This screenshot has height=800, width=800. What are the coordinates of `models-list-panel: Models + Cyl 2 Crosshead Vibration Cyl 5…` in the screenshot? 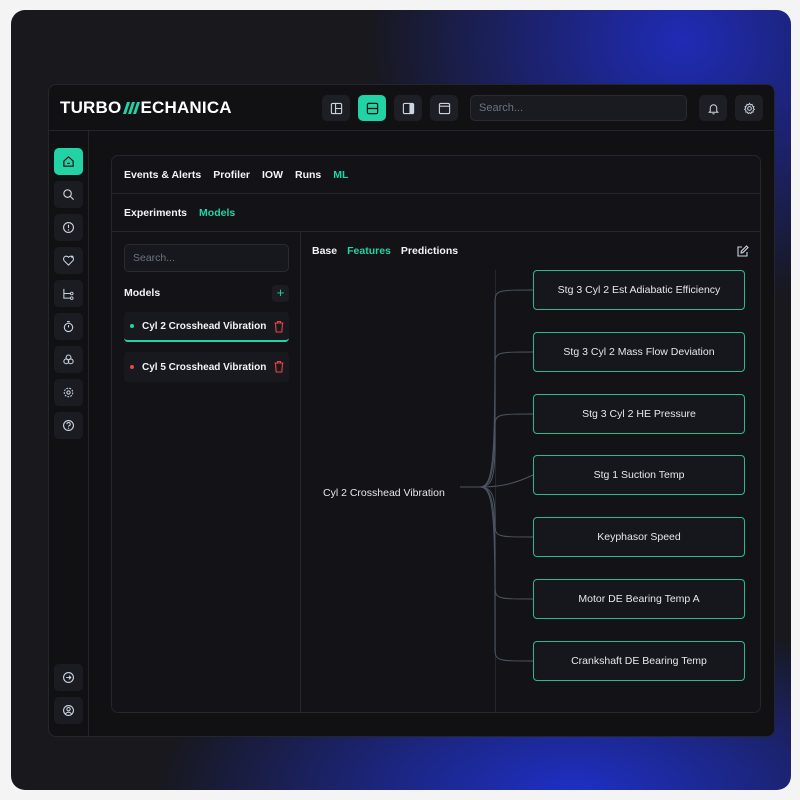 It's located at (206, 472).